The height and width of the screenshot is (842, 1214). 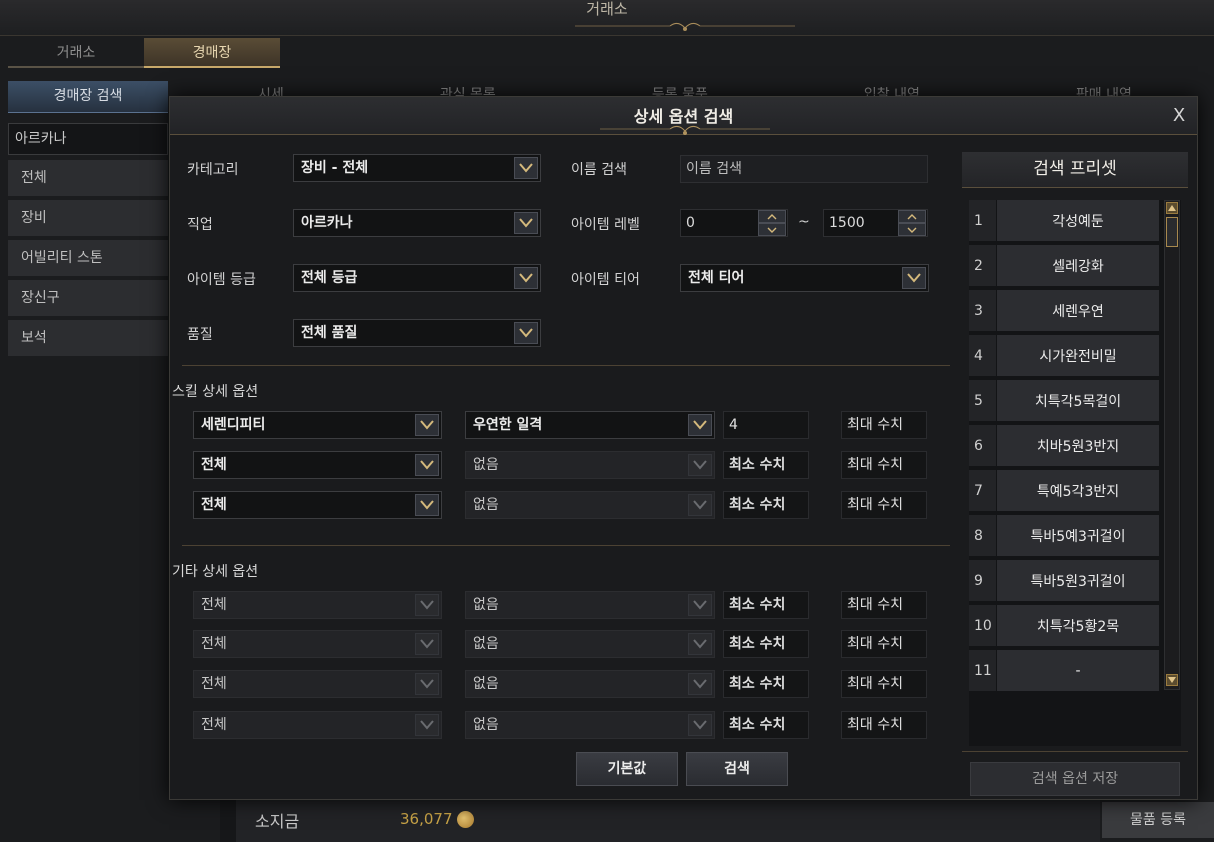 I want to click on preset-item: 10 치특각5황2목, so click(x=1075, y=625).